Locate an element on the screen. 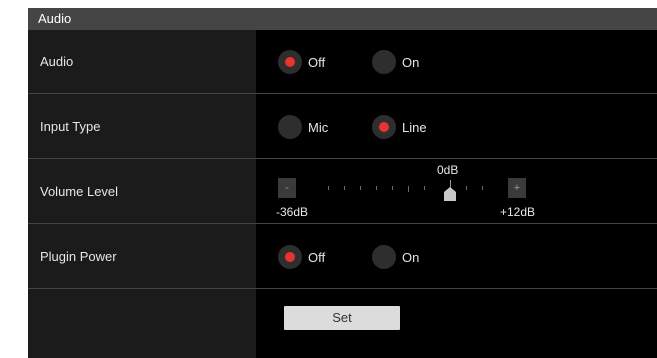 The height and width of the screenshot is (358, 657). audio-off-label: Off is located at coordinates (317, 62).